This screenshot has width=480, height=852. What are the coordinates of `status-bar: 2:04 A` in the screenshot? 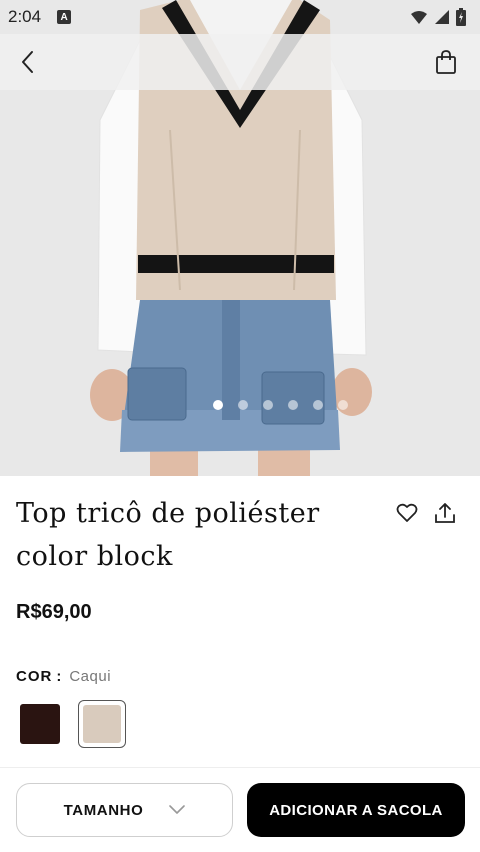 It's located at (240, 17).